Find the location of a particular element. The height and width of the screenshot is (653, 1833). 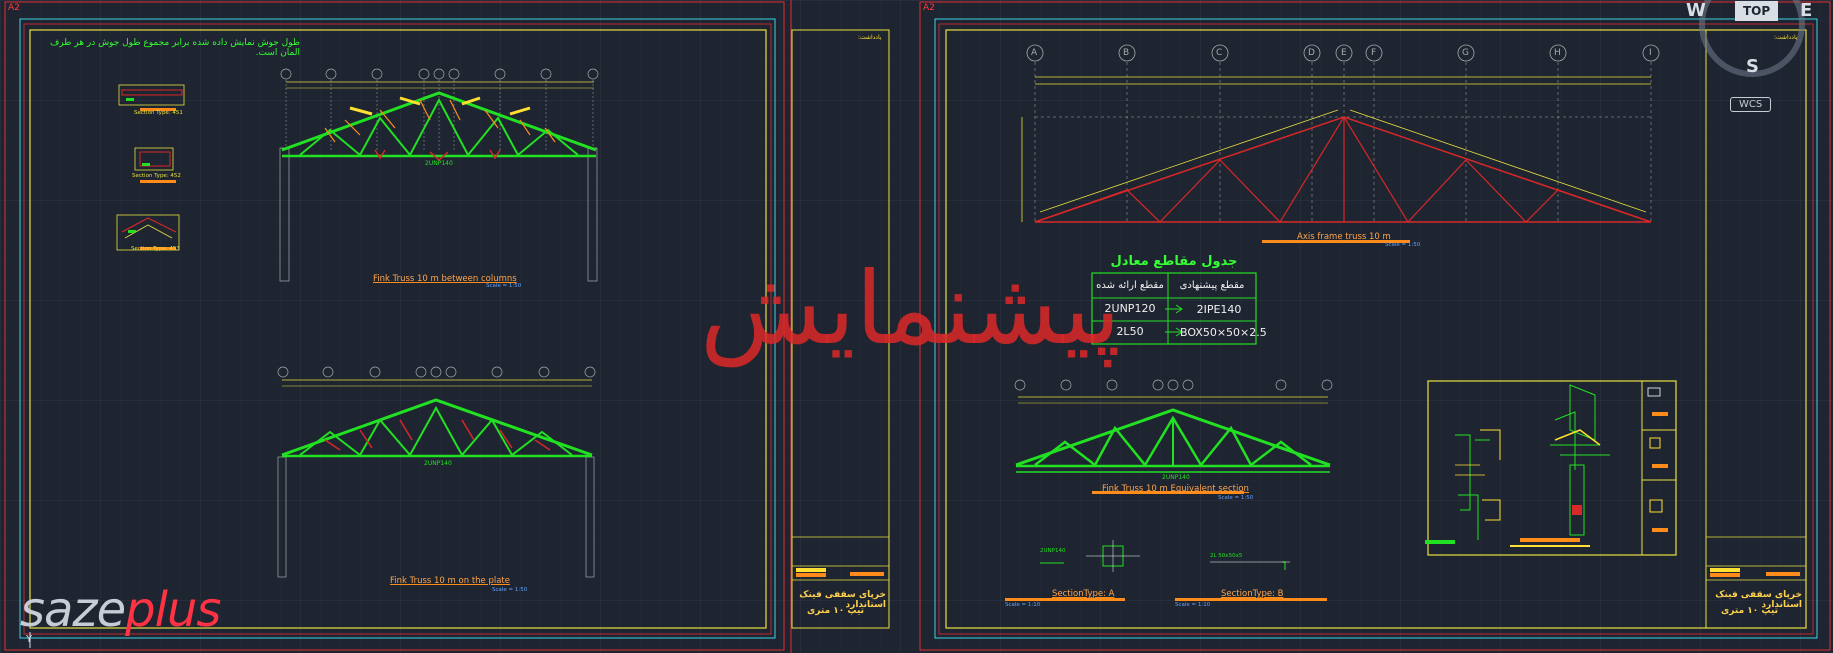

axis-frame-caption: Axis frame truss 10 m is located at coordinates (1344, 237).